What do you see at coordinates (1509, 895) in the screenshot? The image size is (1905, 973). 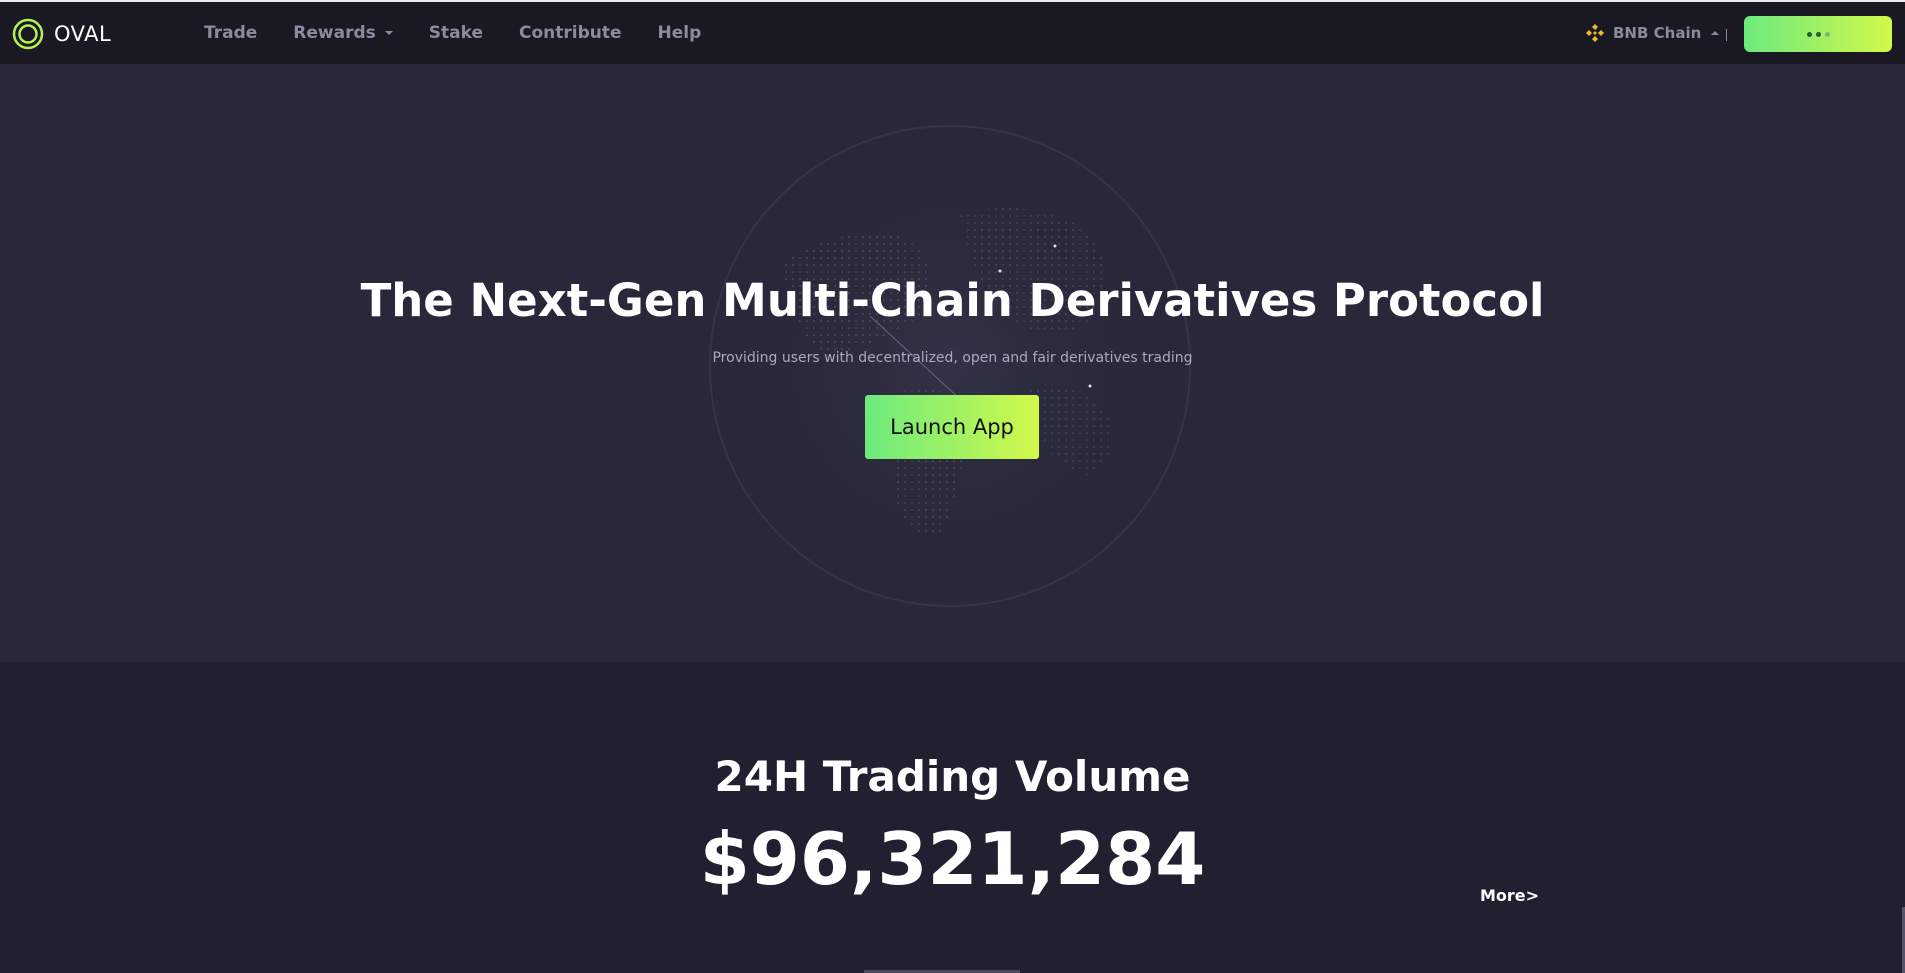 I see `more-link: More>` at bounding box center [1509, 895].